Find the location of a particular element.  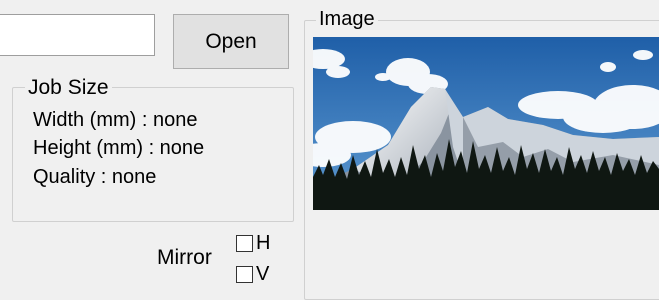

job-size-title: Job Size is located at coordinates (68, 87).